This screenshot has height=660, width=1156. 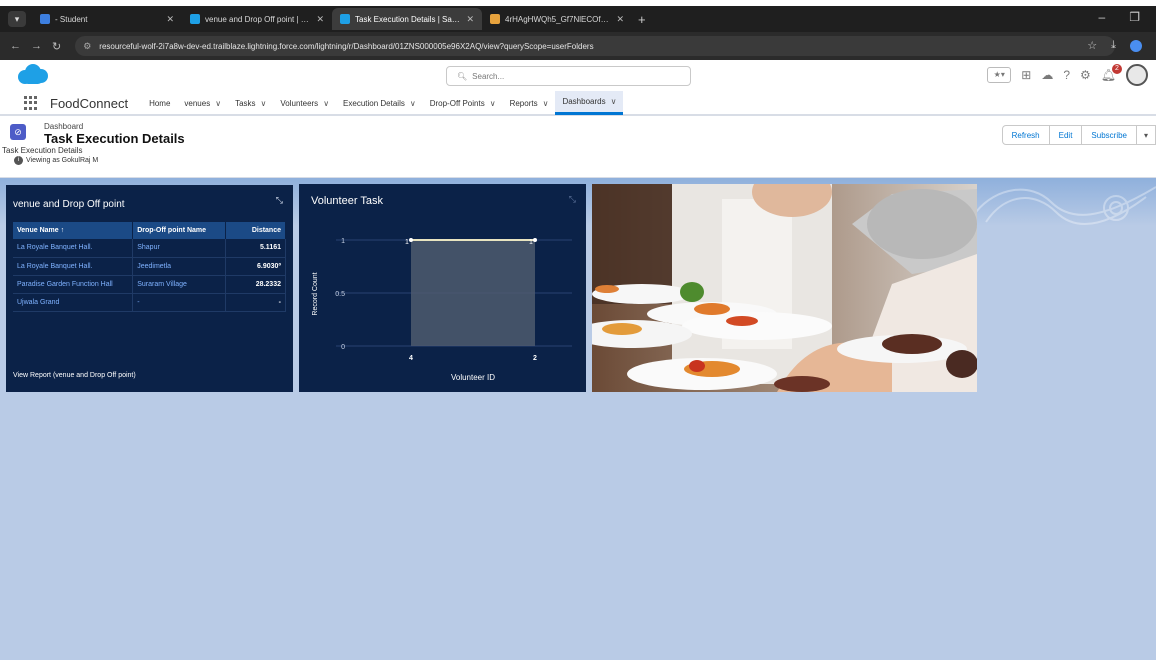 What do you see at coordinates (87, 46) in the screenshot?
I see `site-info-icon: ⚙` at bounding box center [87, 46].